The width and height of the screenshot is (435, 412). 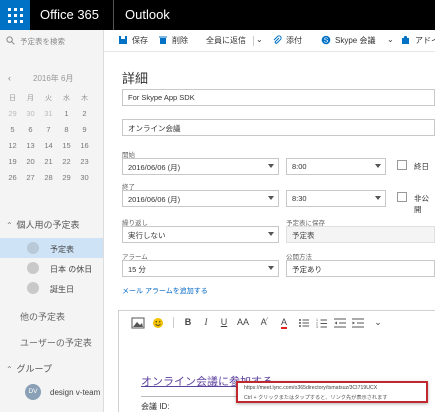 What do you see at coordinates (243, 323) in the screenshot?
I see `font-size-icon: AA` at bounding box center [243, 323].